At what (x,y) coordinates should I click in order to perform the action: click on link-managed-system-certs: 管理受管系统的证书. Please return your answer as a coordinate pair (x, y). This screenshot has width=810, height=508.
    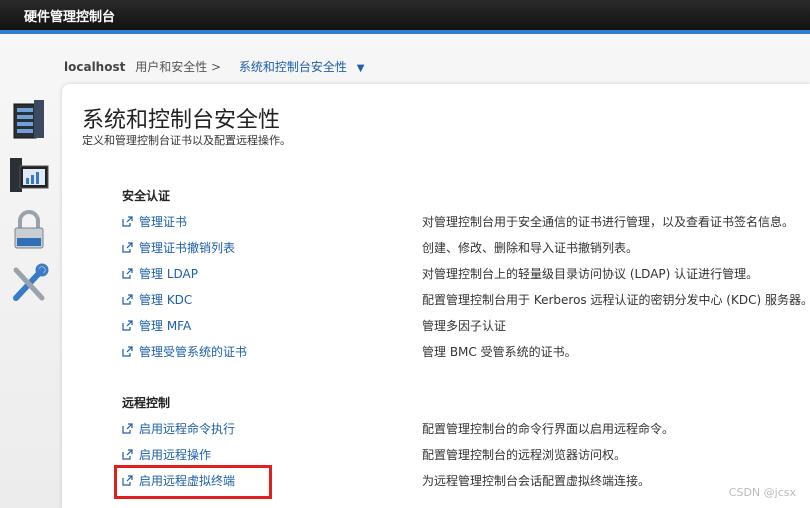
    Looking at the image, I should click on (184, 351).